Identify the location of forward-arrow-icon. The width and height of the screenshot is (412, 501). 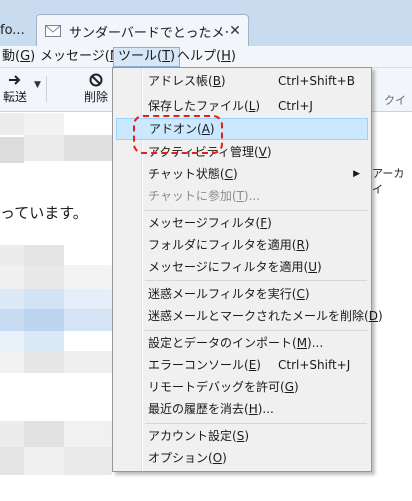
(15, 80).